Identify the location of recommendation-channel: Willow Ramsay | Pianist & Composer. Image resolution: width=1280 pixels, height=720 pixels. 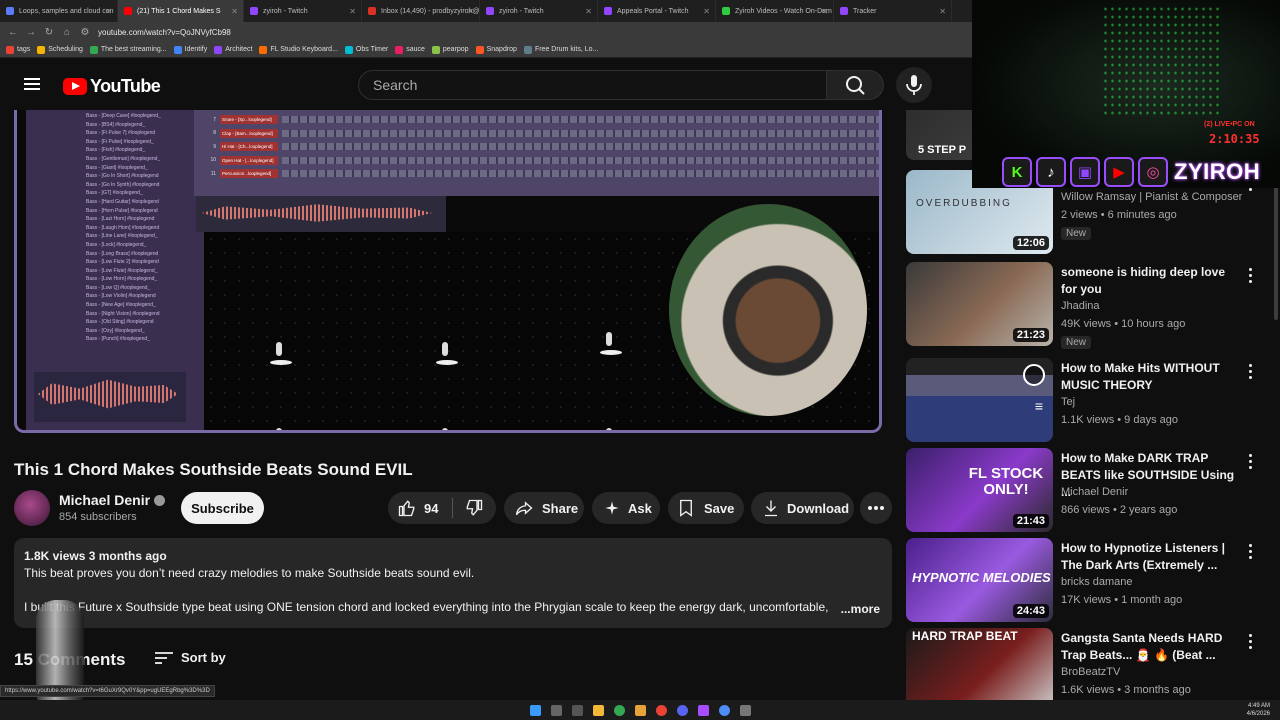
(1151, 197).